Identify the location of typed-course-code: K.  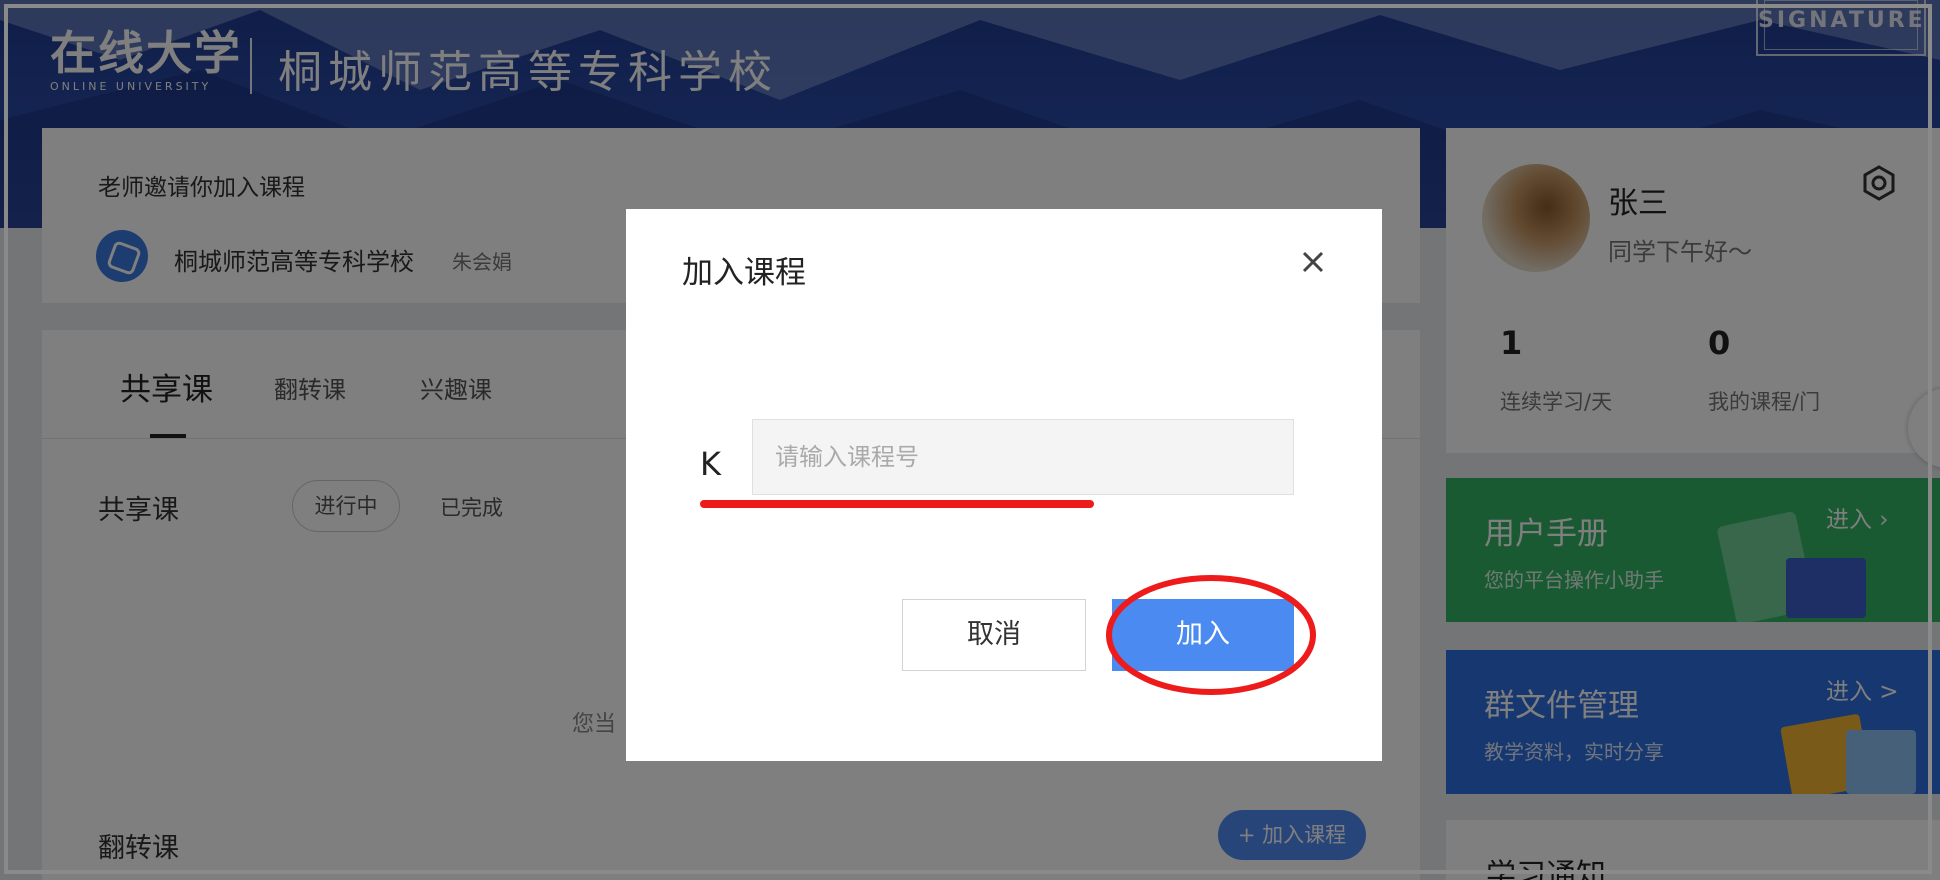
(710, 464).